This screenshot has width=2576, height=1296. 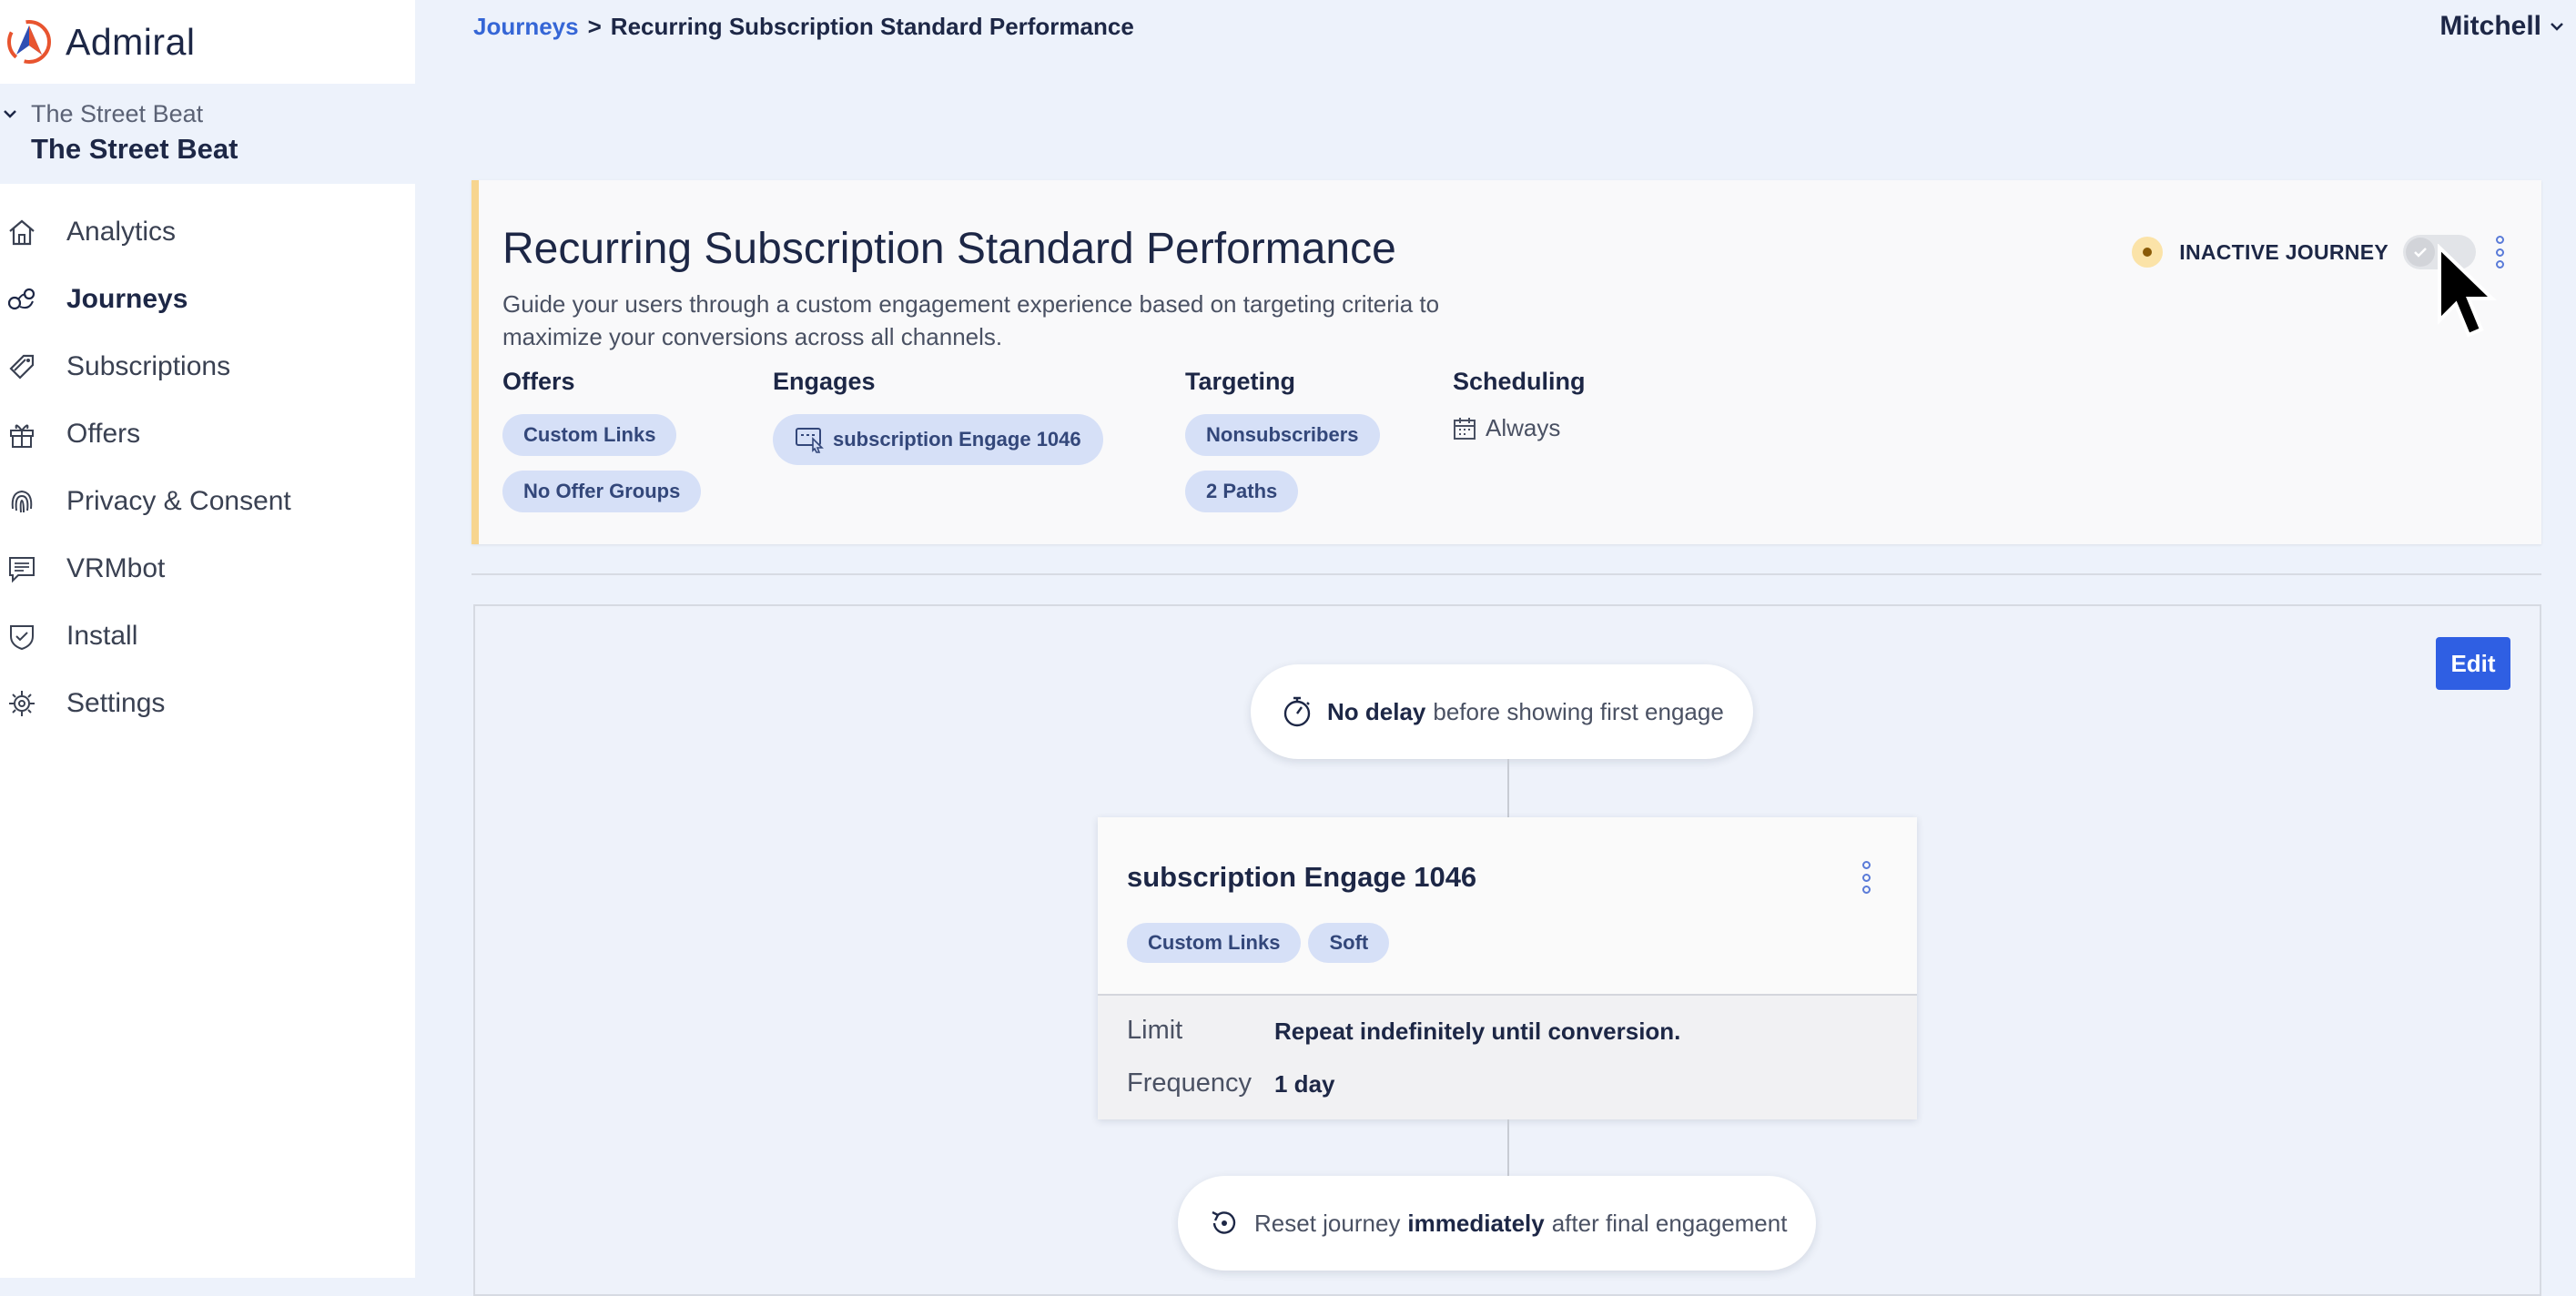 What do you see at coordinates (2148, 252) in the screenshot?
I see `status-indicator-icon` at bounding box center [2148, 252].